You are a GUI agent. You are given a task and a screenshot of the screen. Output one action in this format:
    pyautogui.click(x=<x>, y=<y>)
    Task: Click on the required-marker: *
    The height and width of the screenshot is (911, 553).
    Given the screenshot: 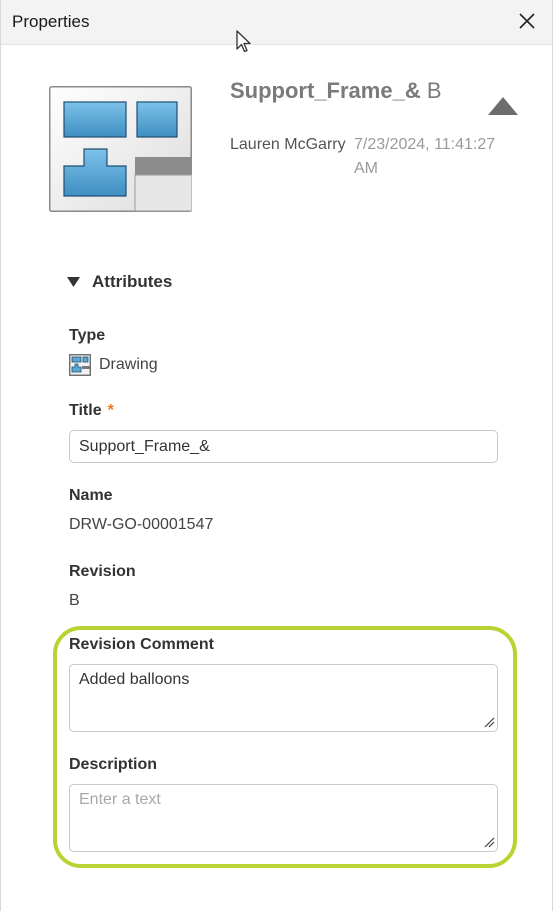 What is the action you would take?
    pyautogui.click(x=110, y=410)
    